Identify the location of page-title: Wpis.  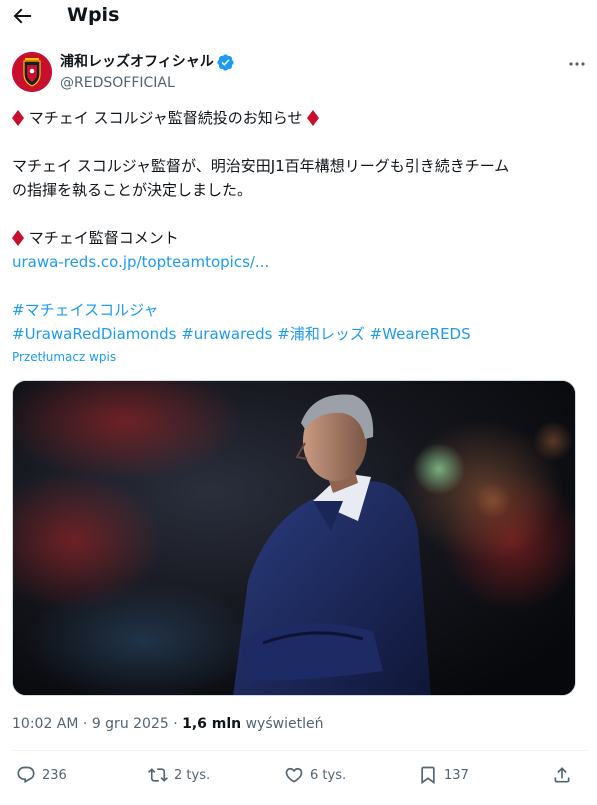
(93, 15).